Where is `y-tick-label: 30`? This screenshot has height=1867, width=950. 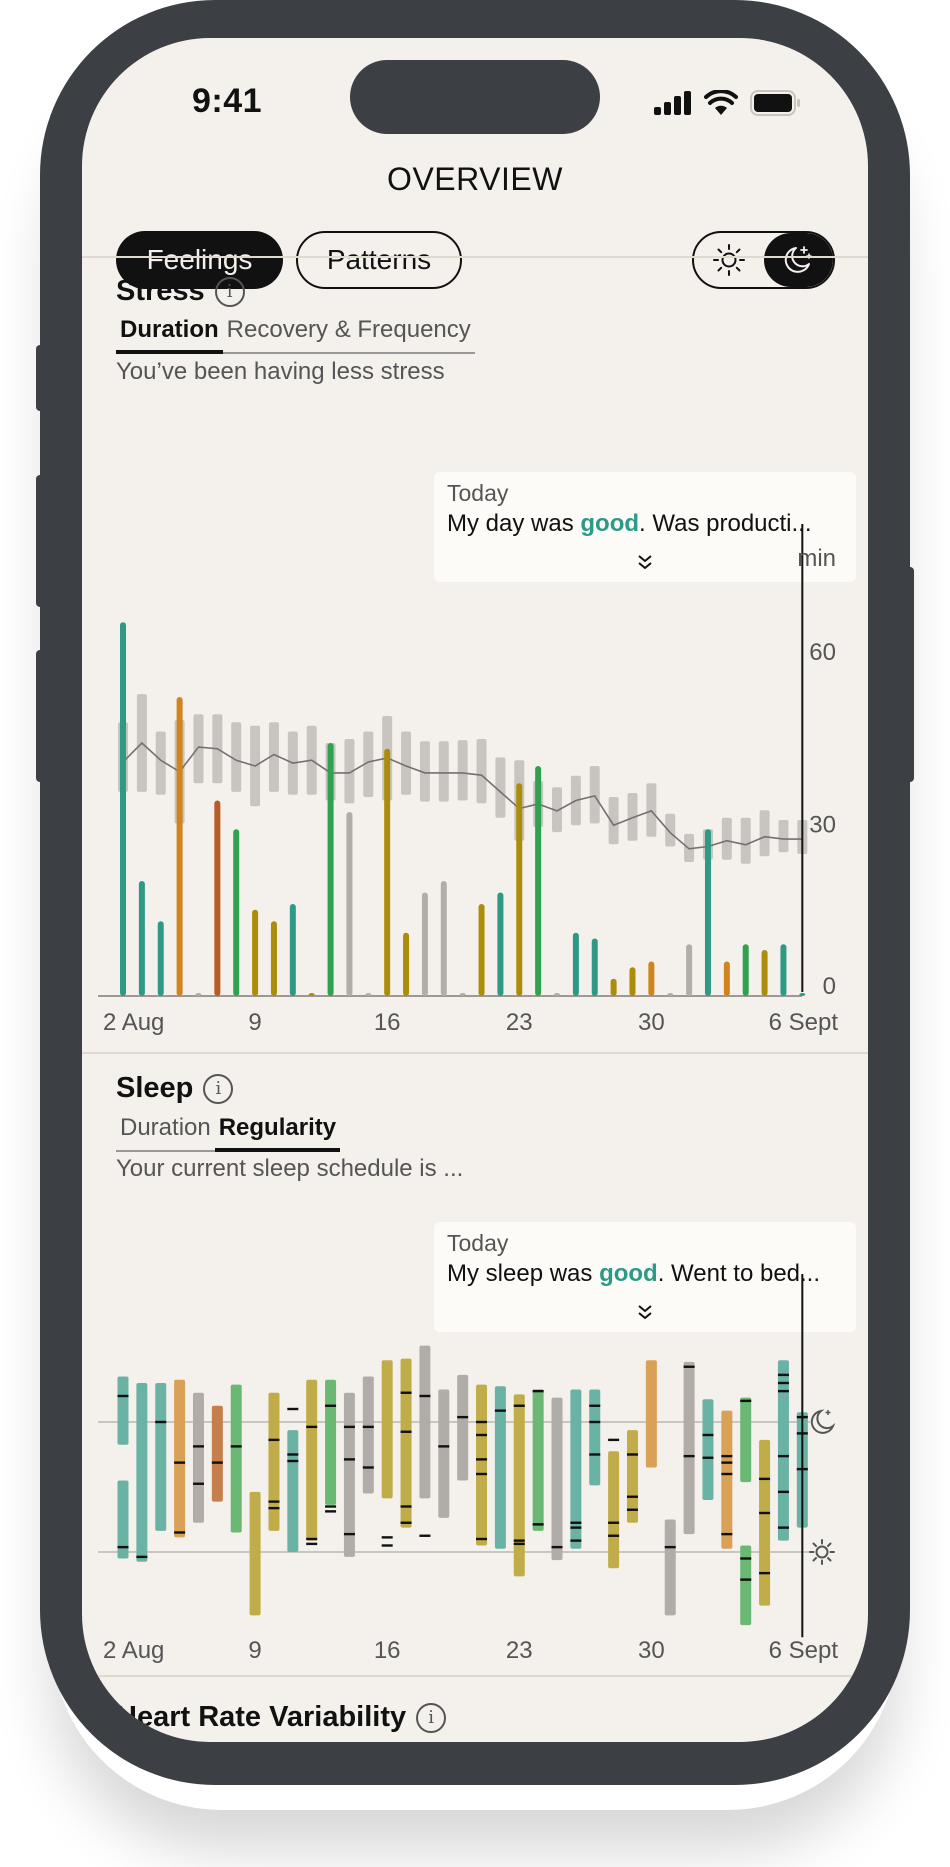 y-tick-label: 30 is located at coordinates (822, 825).